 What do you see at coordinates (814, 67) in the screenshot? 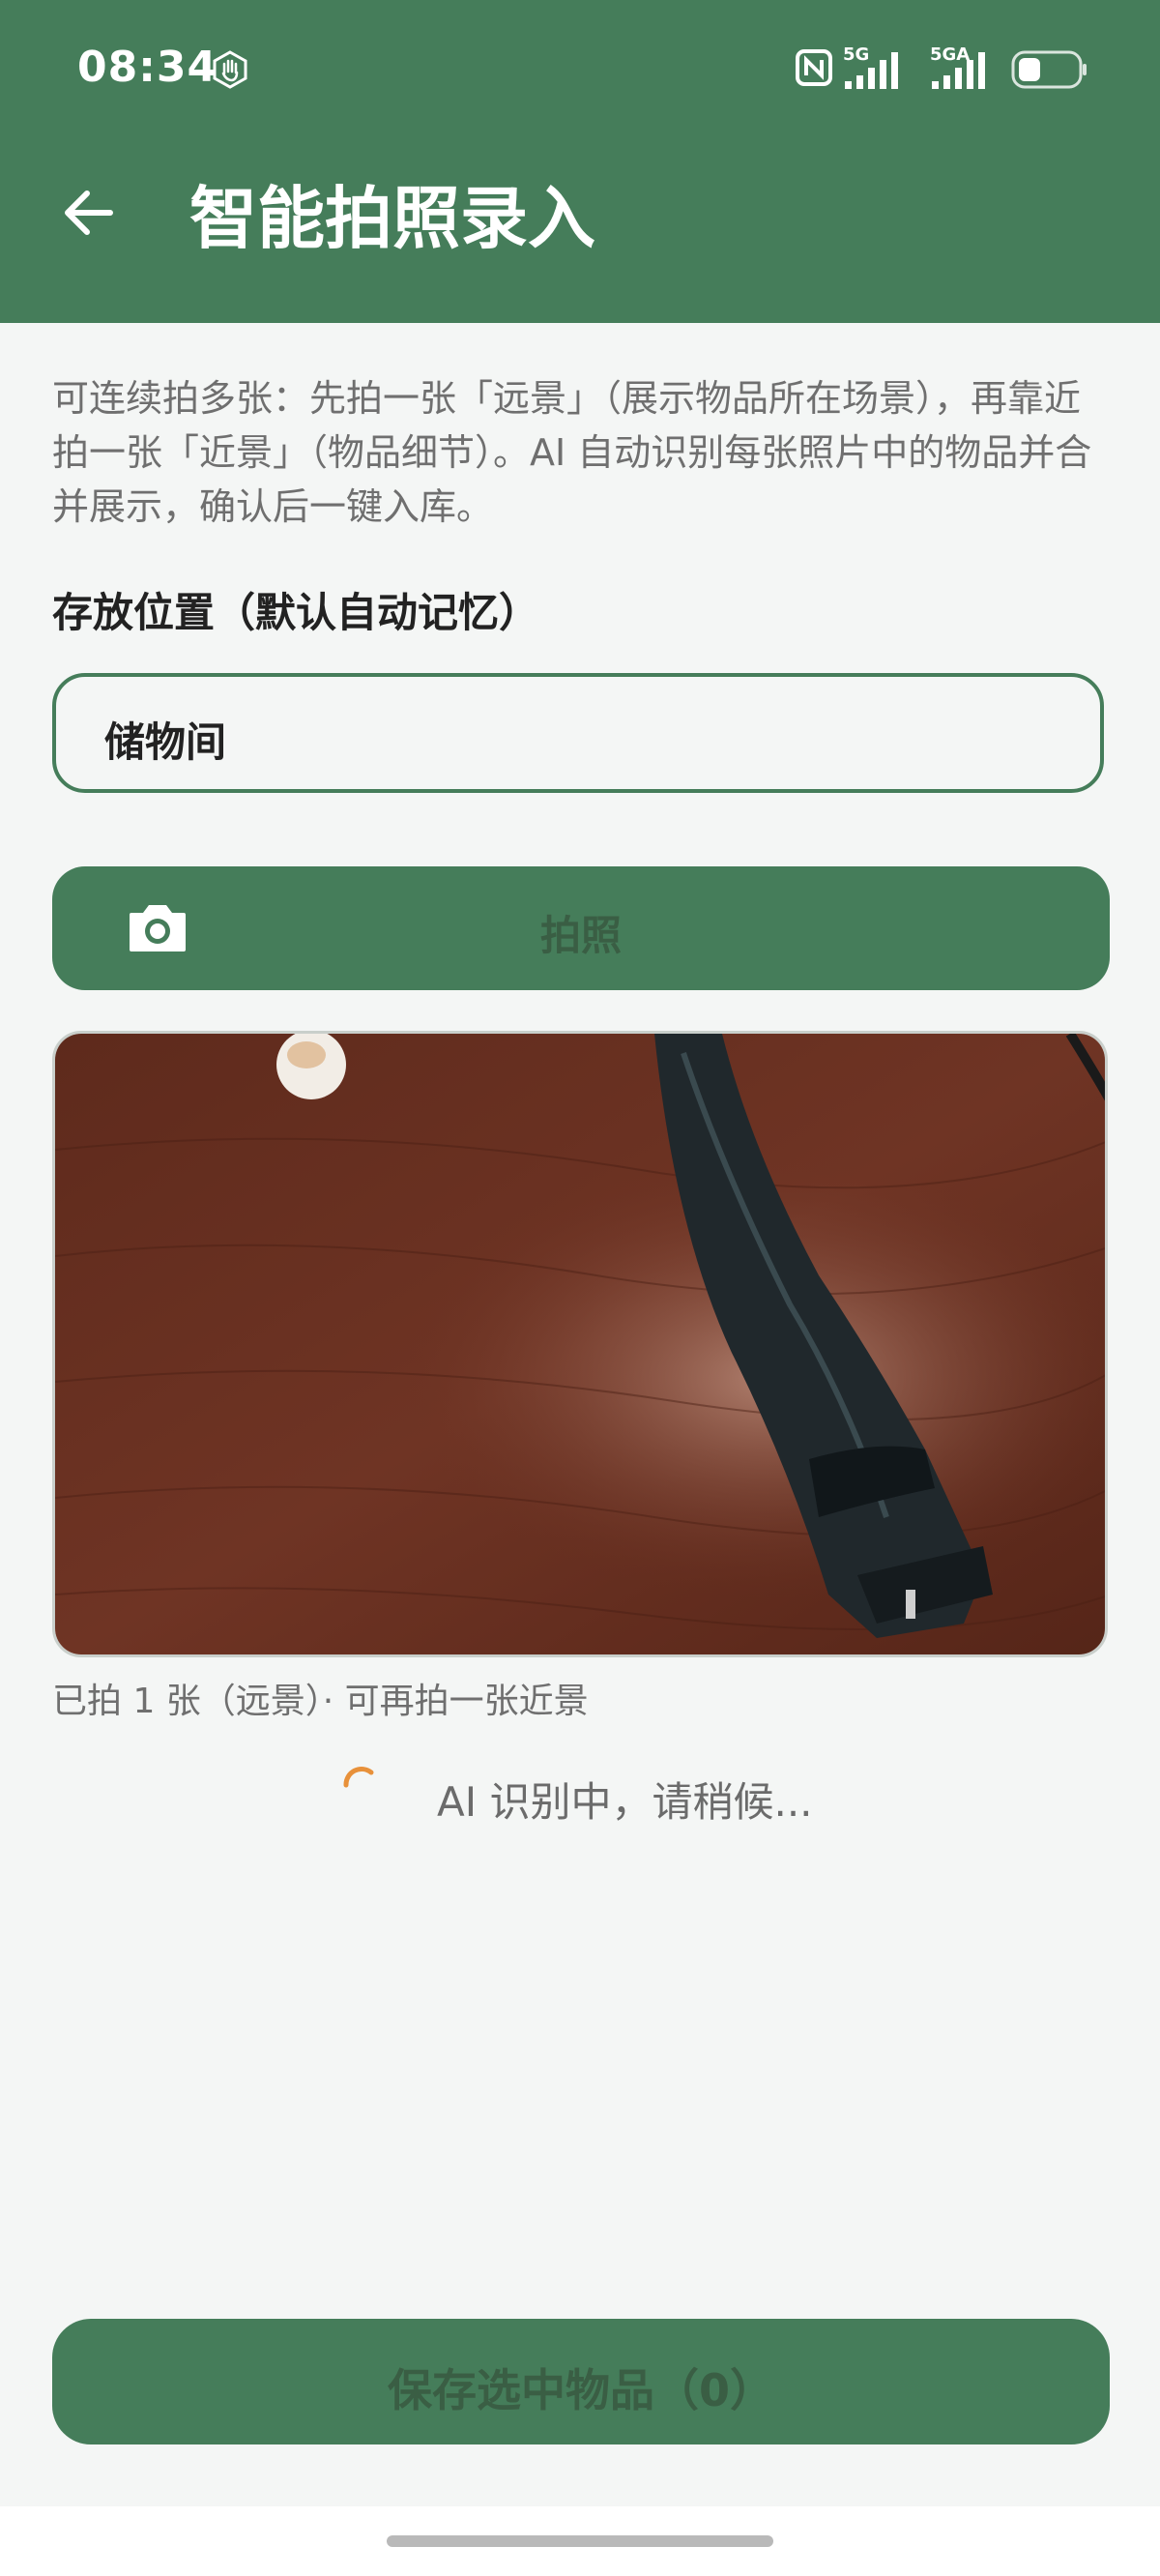
I see `nfc-icon` at bounding box center [814, 67].